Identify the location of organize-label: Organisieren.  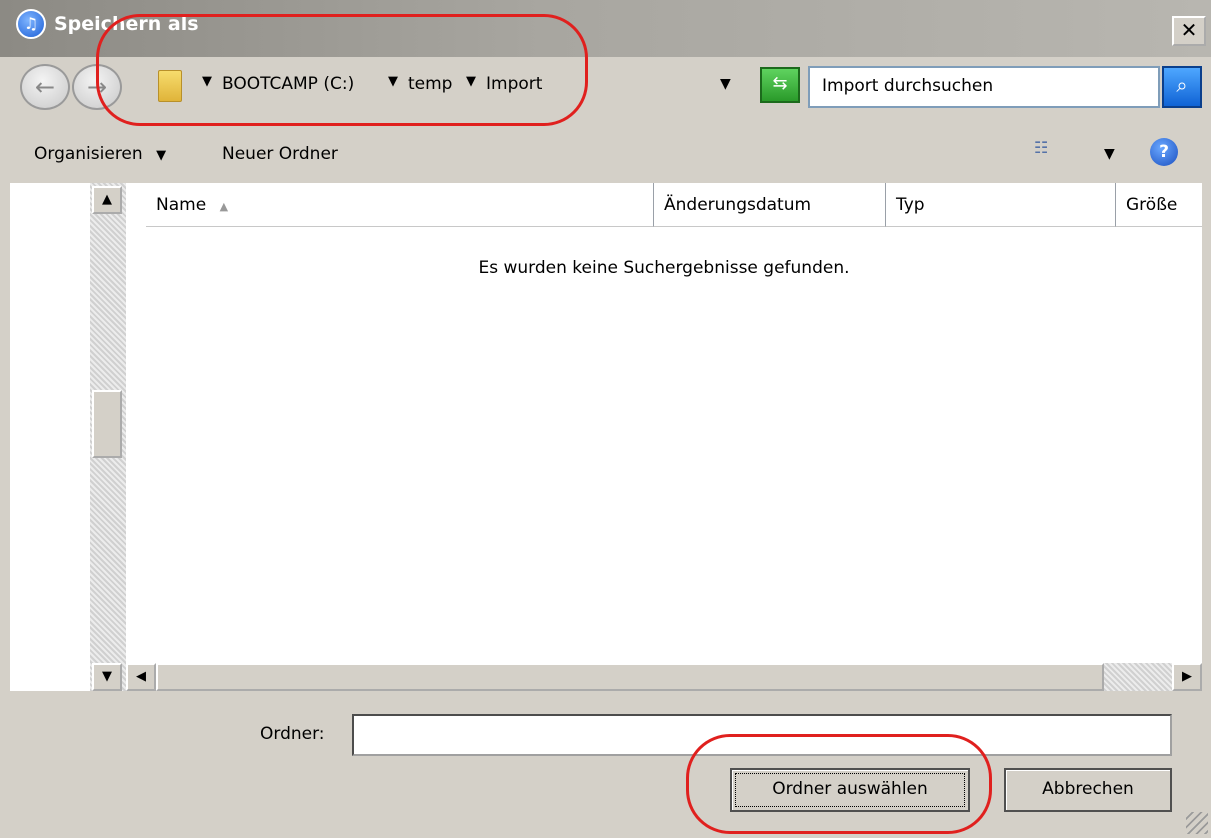
(88, 154).